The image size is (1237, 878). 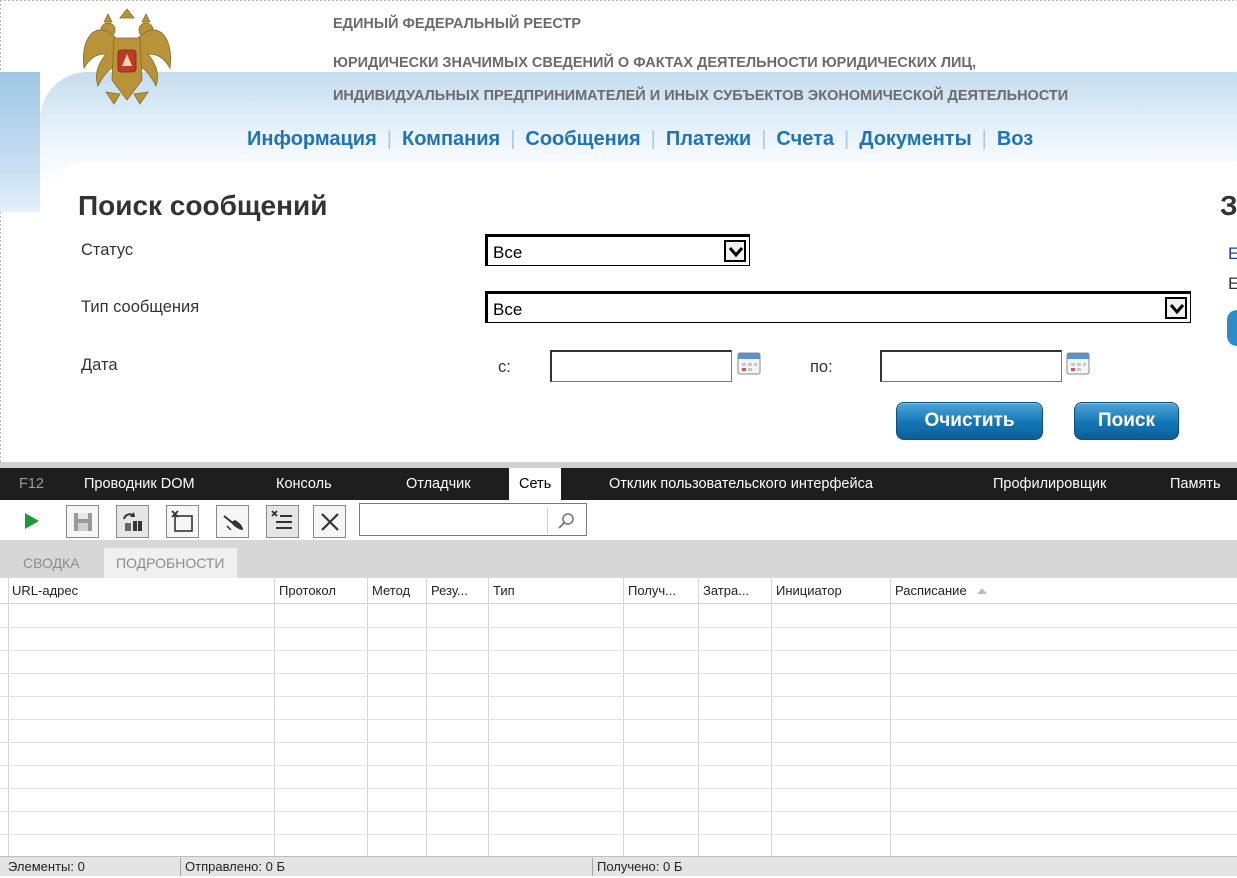 What do you see at coordinates (969, 421) in the screenshot?
I see `clear-button: Очистить` at bounding box center [969, 421].